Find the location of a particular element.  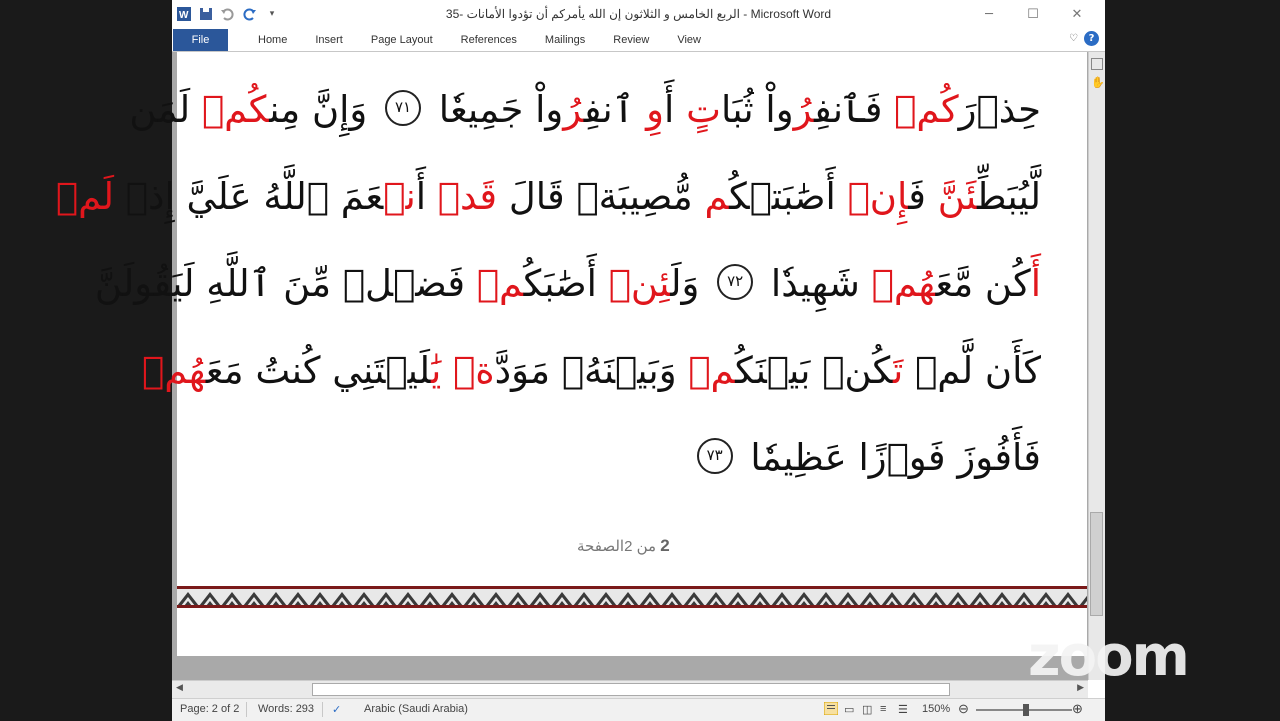

verse-segment: كُنۢ بَيۡنَكُ is located at coordinates (814, 370).